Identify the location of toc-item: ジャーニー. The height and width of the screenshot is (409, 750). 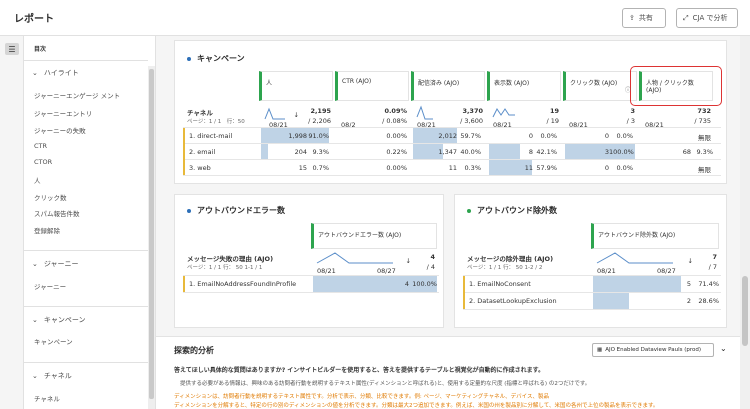
(50, 286).